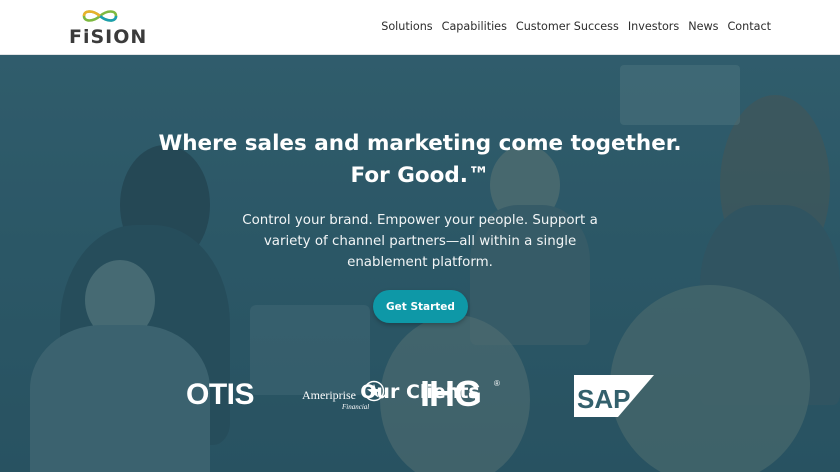  What do you see at coordinates (653, 26) in the screenshot?
I see `nav-investors: Investors` at bounding box center [653, 26].